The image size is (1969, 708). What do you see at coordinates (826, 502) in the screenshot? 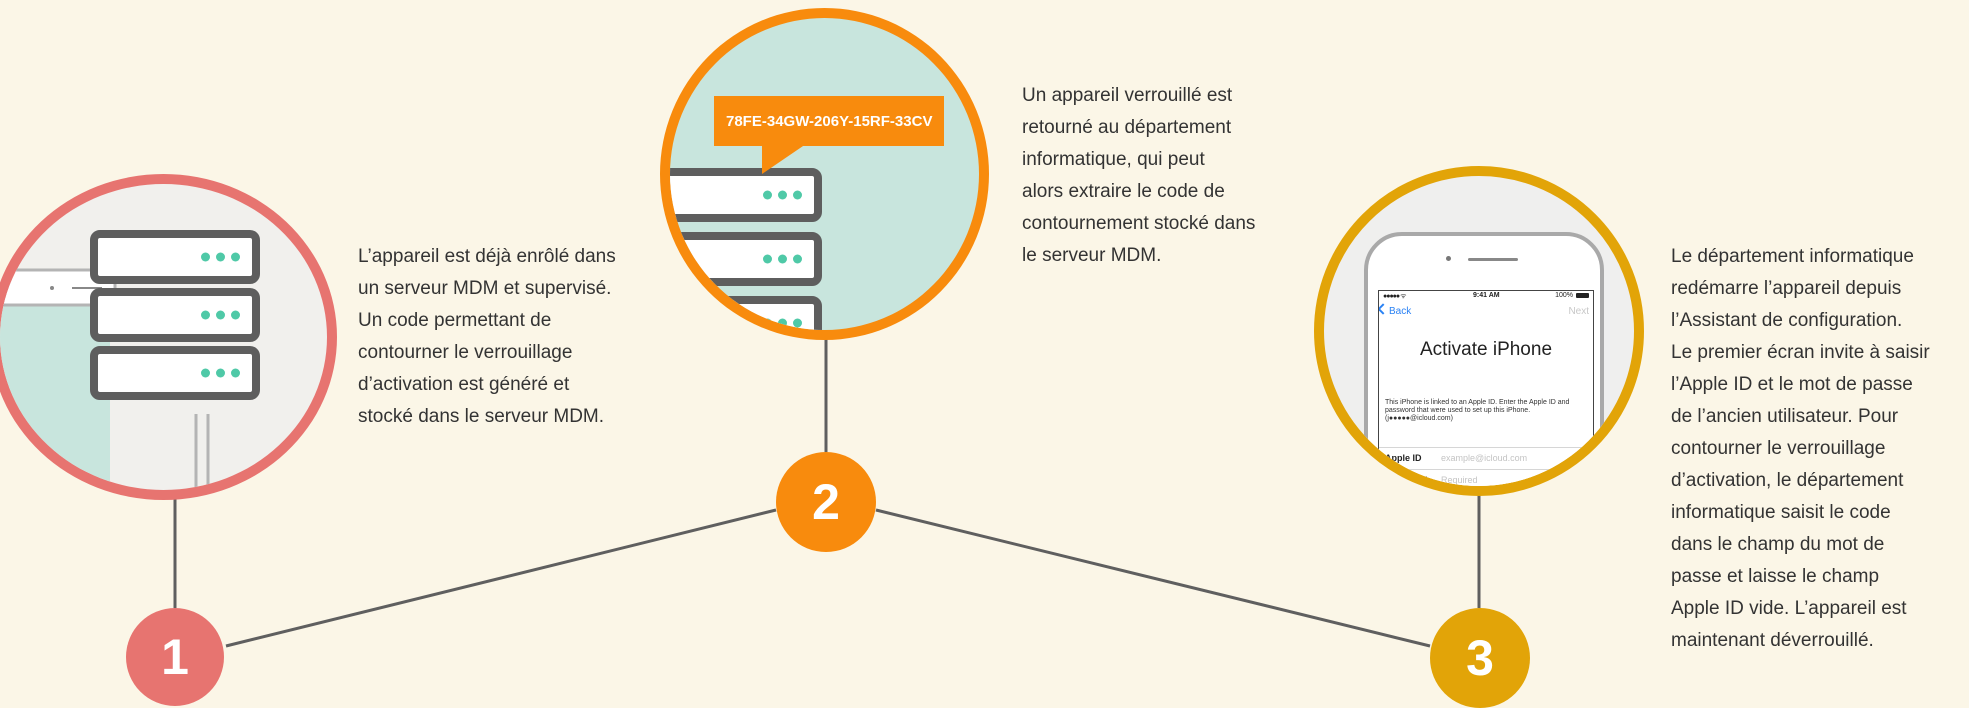
I see `step-2-badge: 2` at bounding box center [826, 502].